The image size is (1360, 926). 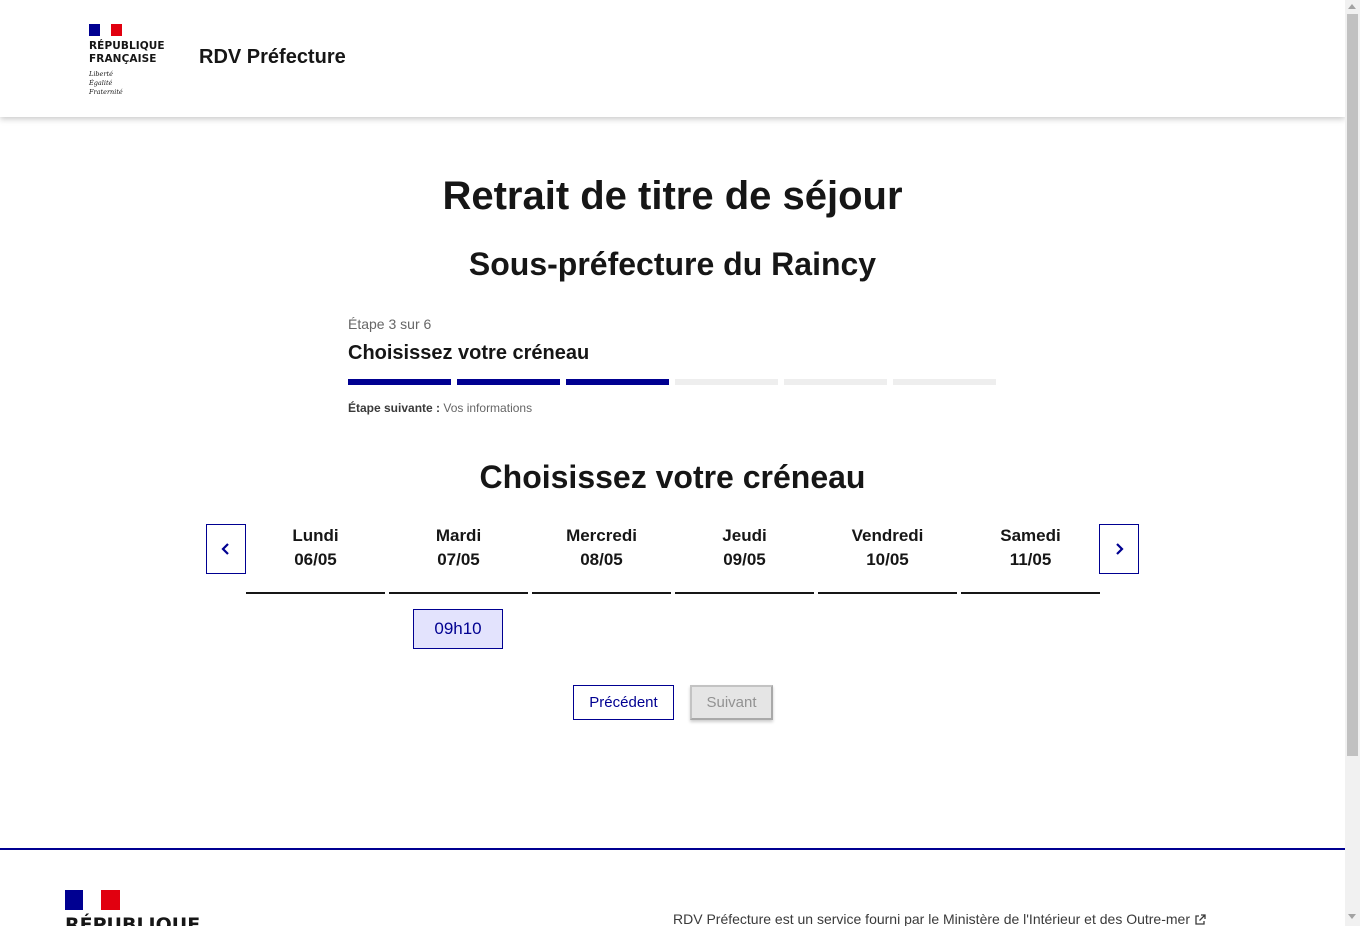 What do you see at coordinates (672, 264) in the screenshot?
I see `page-subtitle: Sous-préfecture du Raincy` at bounding box center [672, 264].